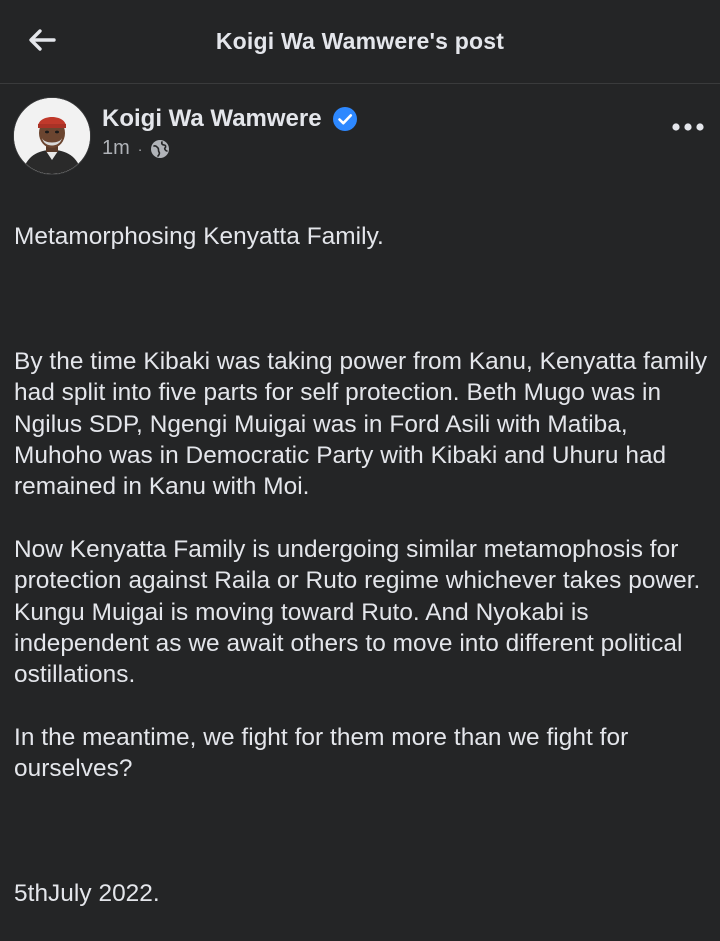  What do you see at coordinates (160, 148) in the screenshot?
I see `globe-icon` at bounding box center [160, 148].